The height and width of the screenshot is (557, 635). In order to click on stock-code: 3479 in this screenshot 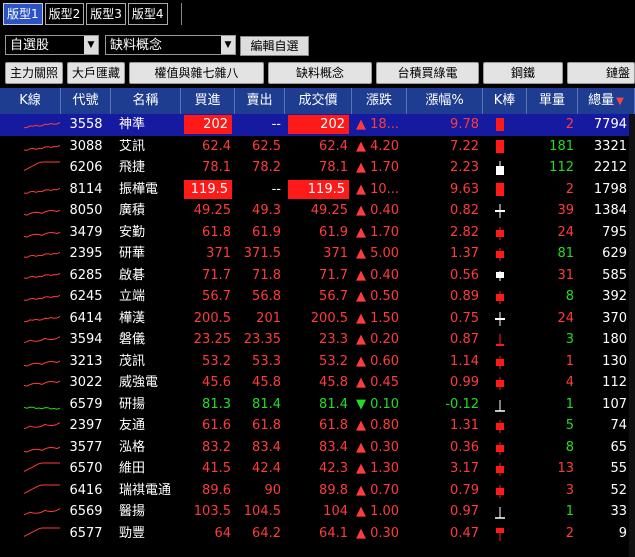, I will do `click(86, 232)`.